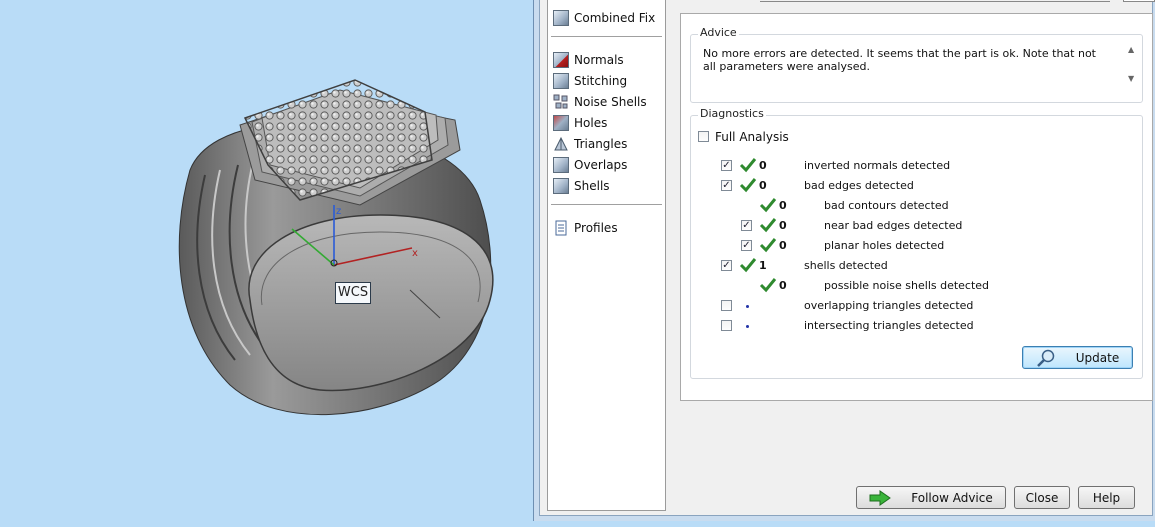 The image size is (1155, 527). I want to click on help-label: Help, so click(1106, 497).